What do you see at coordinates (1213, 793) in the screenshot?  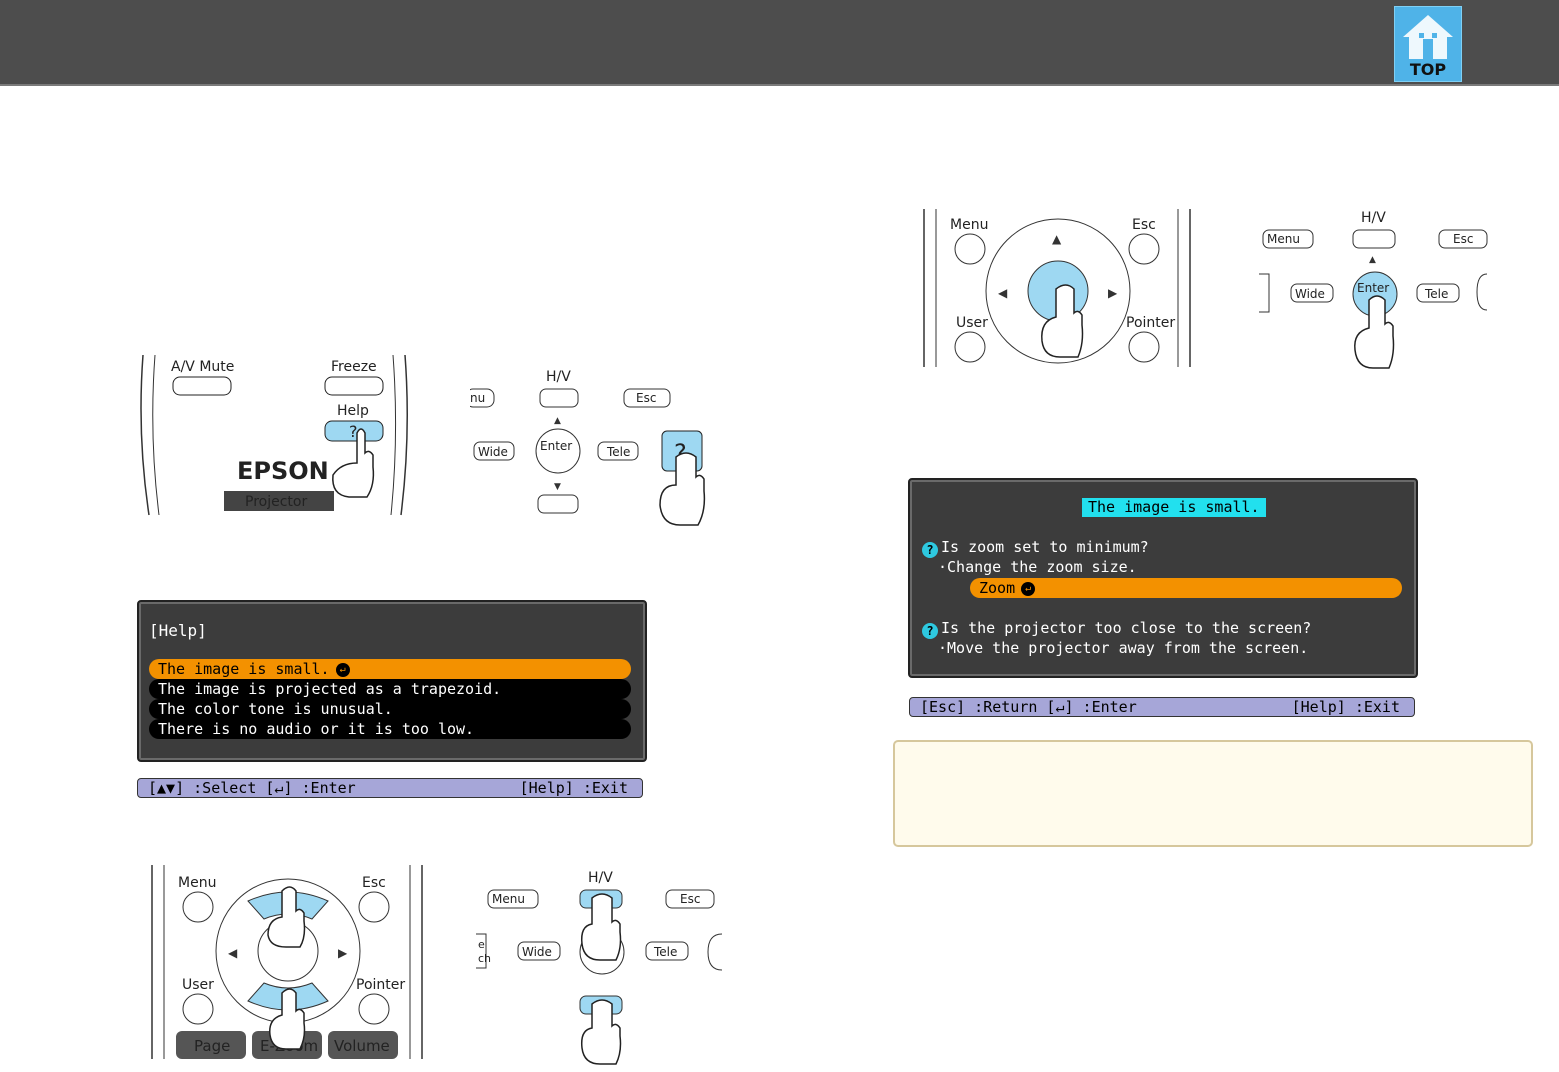 I see `note-box` at bounding box center [1213, 793].